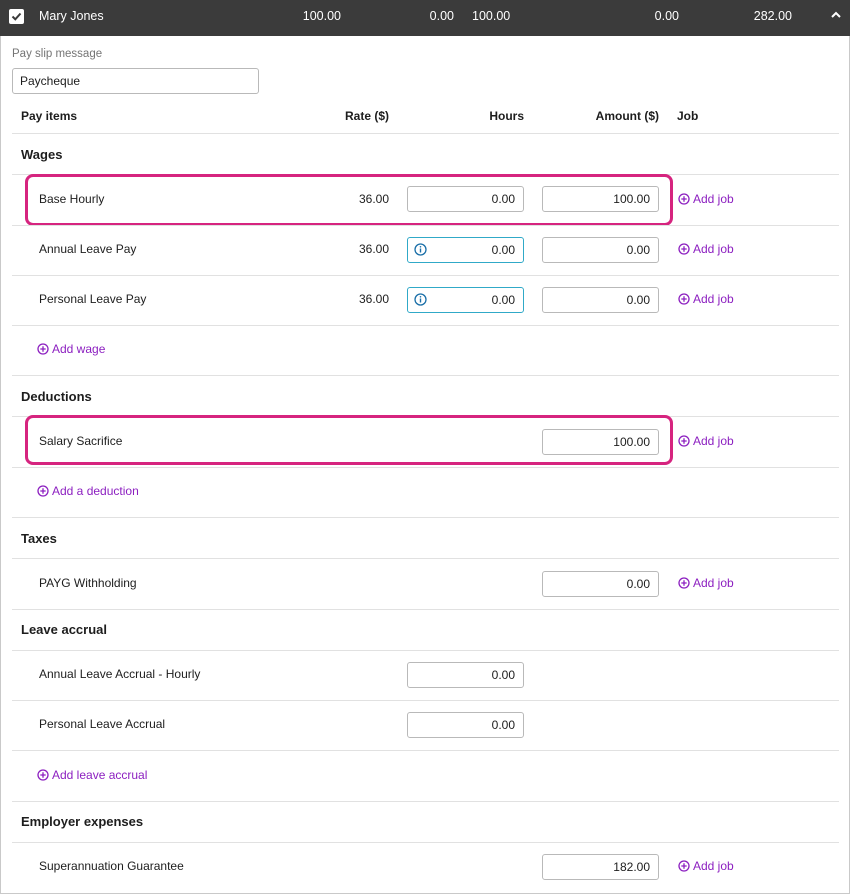  What do you see at coordinates (321, 16) in the screenshot?
I see `summary-value-1: 100.00` at bounding box center [321, 16].